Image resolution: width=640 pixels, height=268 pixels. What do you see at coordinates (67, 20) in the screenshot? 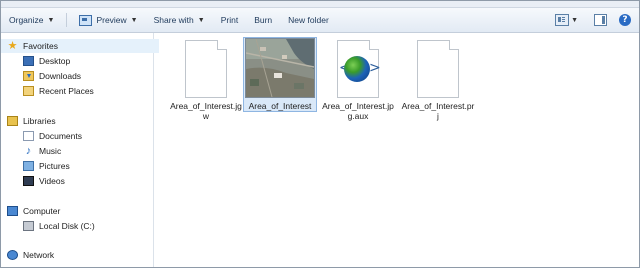
I see `toolbar-divider` at bounding box center [67, 20].